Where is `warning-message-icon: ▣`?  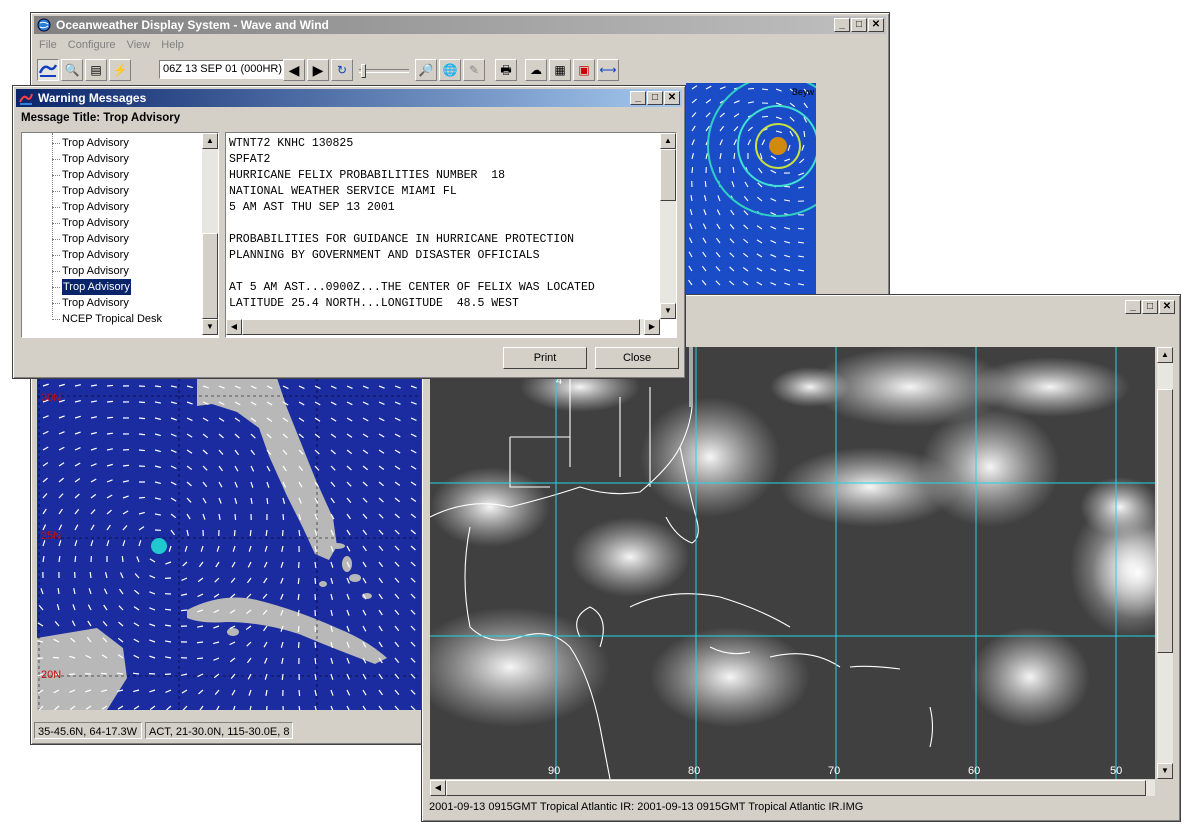 warning-message-icon: ▣ is located at coordinates (584, 70).